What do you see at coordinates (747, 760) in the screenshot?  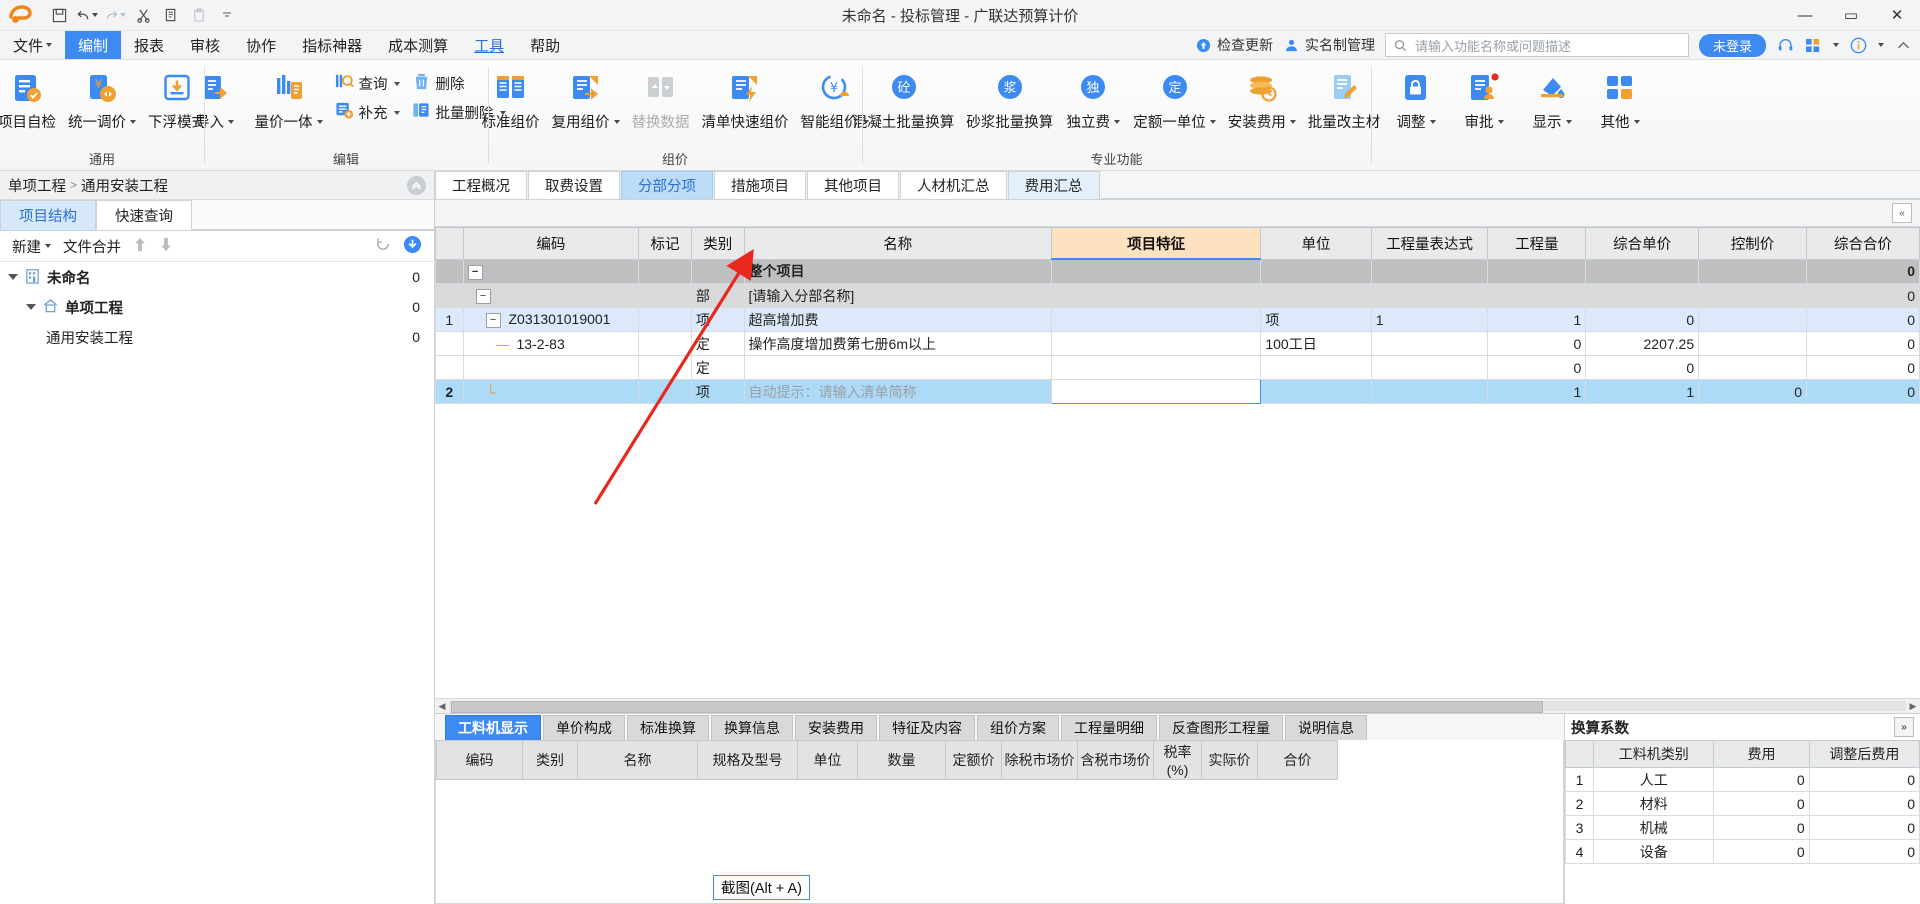 I see `bcol-spec: 规格及型号` at bounding box center [747, 760].